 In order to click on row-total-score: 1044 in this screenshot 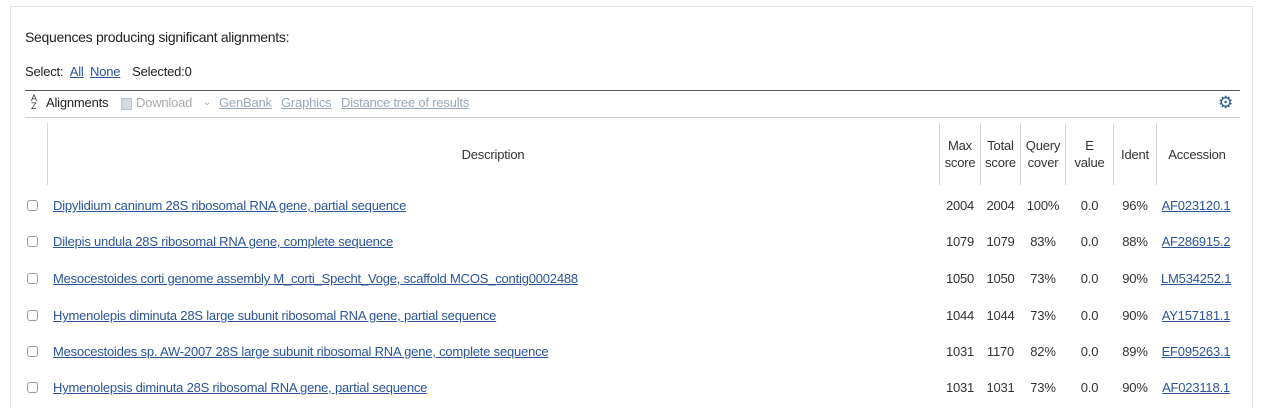, I will do `click(1000, 315)`.